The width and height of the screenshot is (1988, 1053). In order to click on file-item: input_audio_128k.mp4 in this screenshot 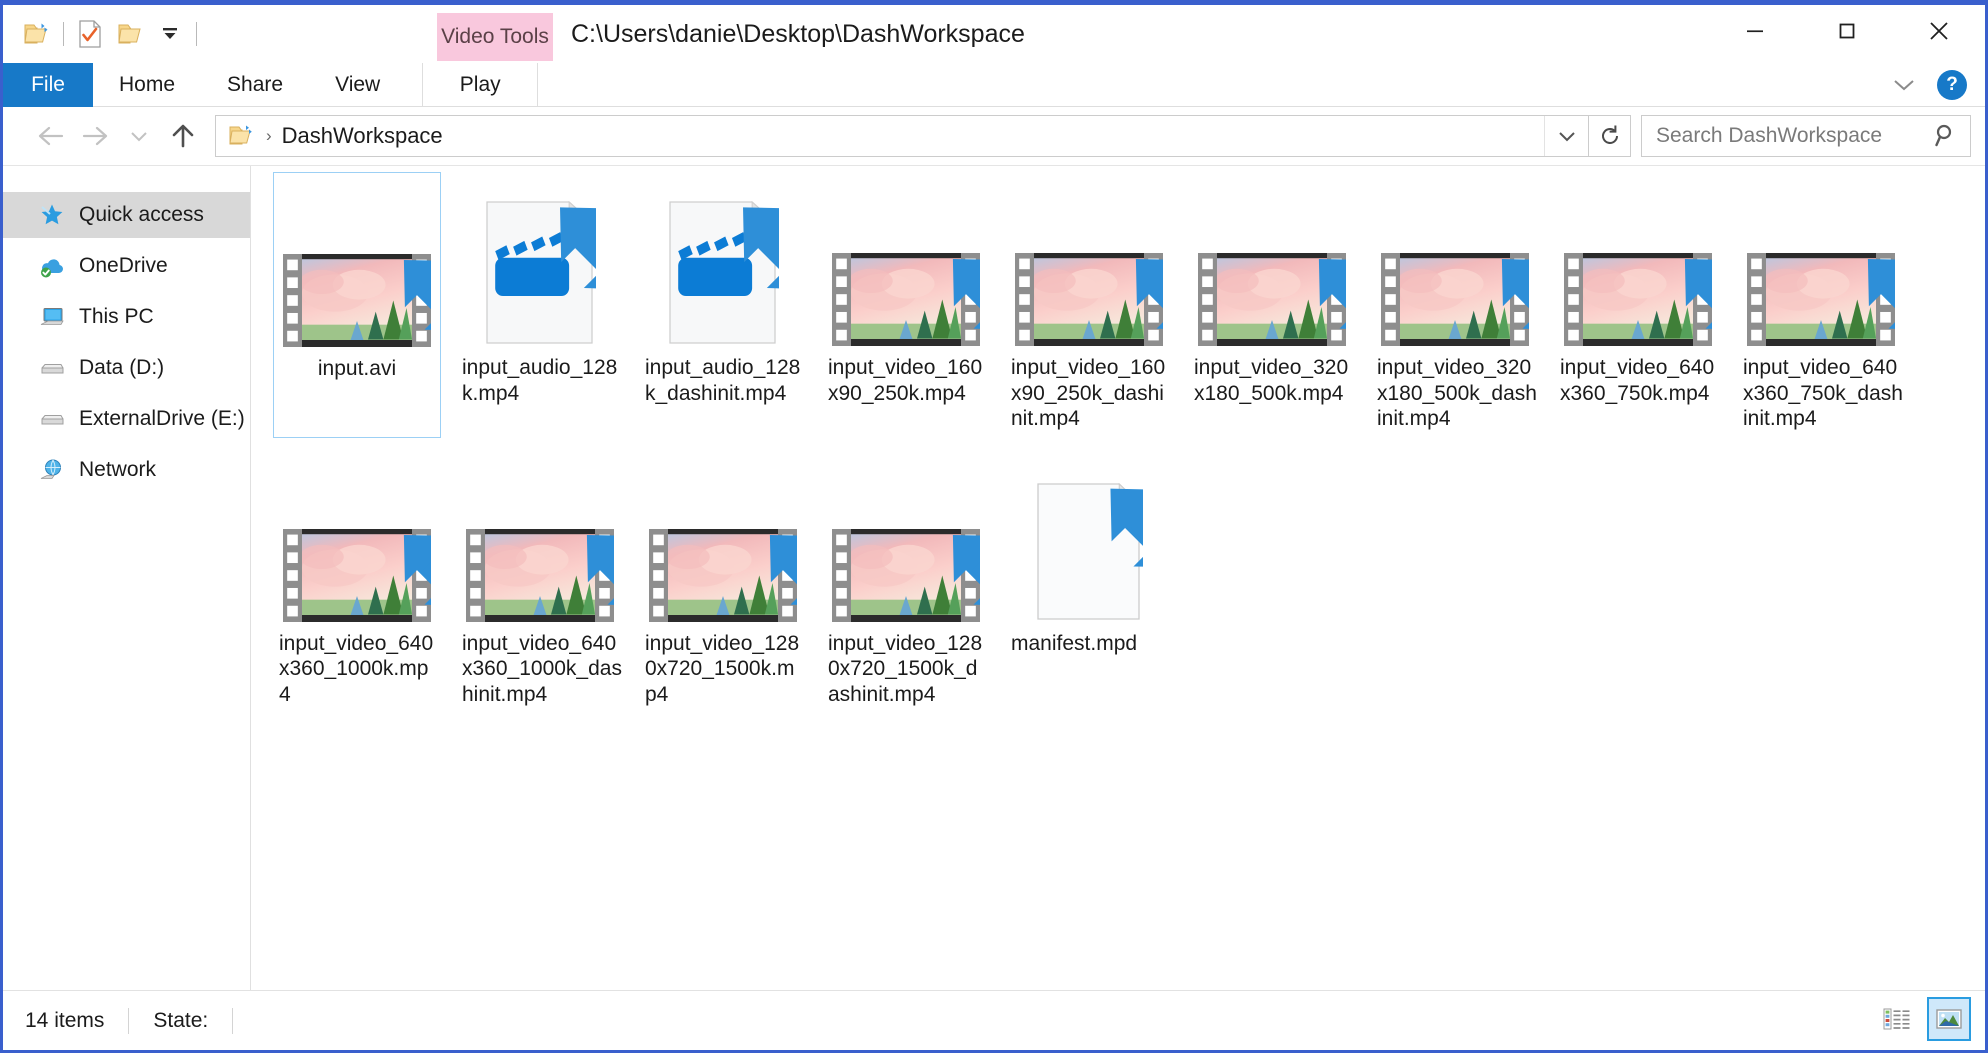, I will do `click(540, 305)`.